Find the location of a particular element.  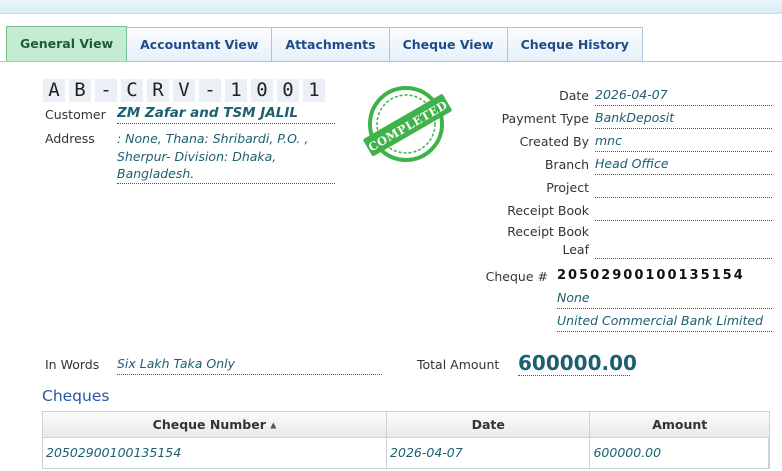

receipt-leaf-label-2: Leaf is located at coordinates (576, 249).